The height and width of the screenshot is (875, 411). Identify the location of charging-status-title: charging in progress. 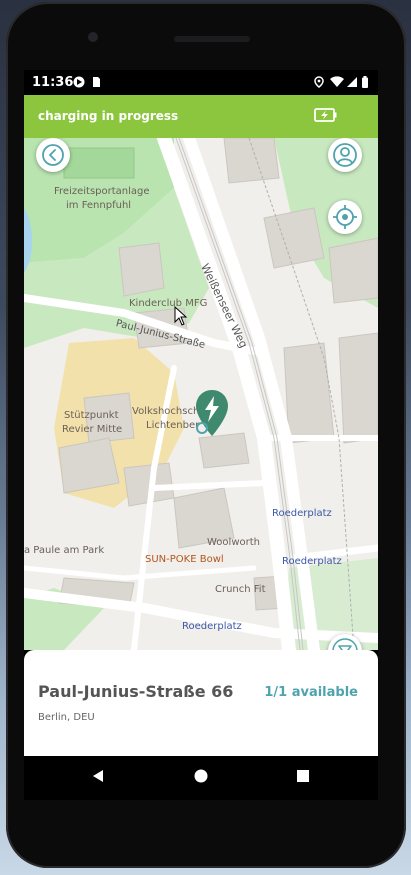
(108, 116).